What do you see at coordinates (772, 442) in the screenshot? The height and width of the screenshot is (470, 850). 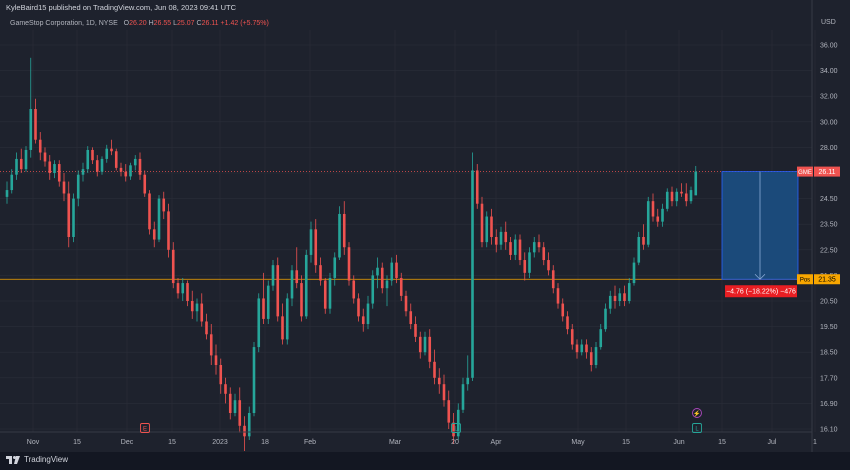 I see `time-tick: Jul` at bounding box center [772, 442].